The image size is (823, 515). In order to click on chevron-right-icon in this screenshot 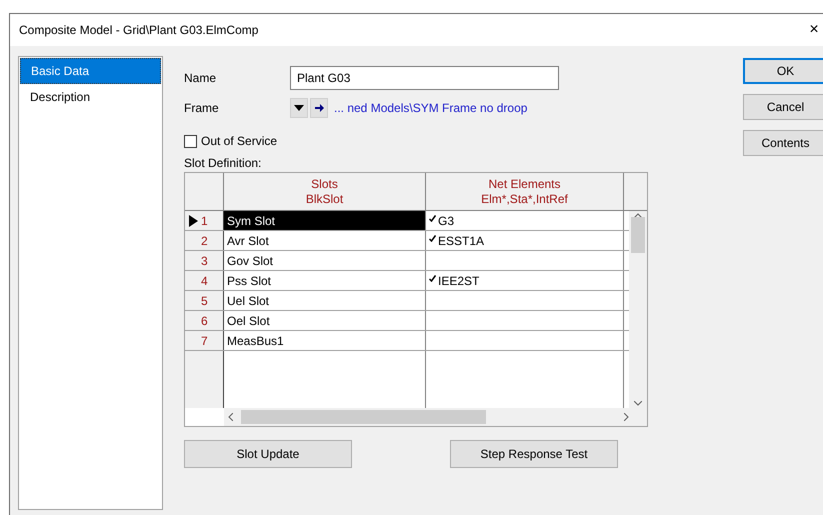, I will do `click(626, 417)`.